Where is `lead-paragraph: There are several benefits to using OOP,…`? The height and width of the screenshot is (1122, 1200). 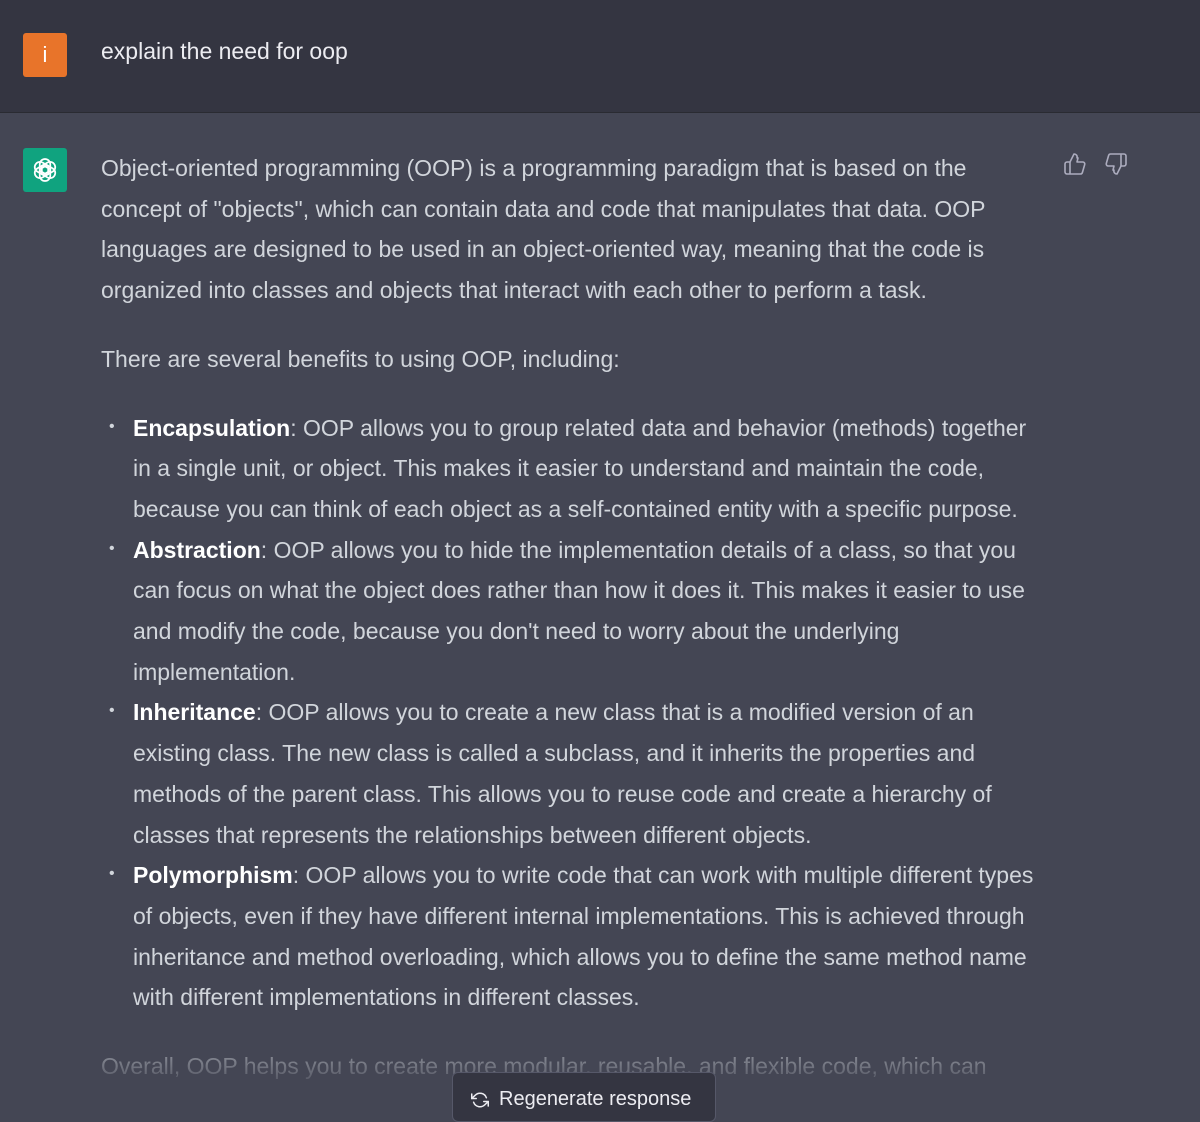 lead-paragraph: There are several benefits to using OOP,… is located at coordinates (360, 358).